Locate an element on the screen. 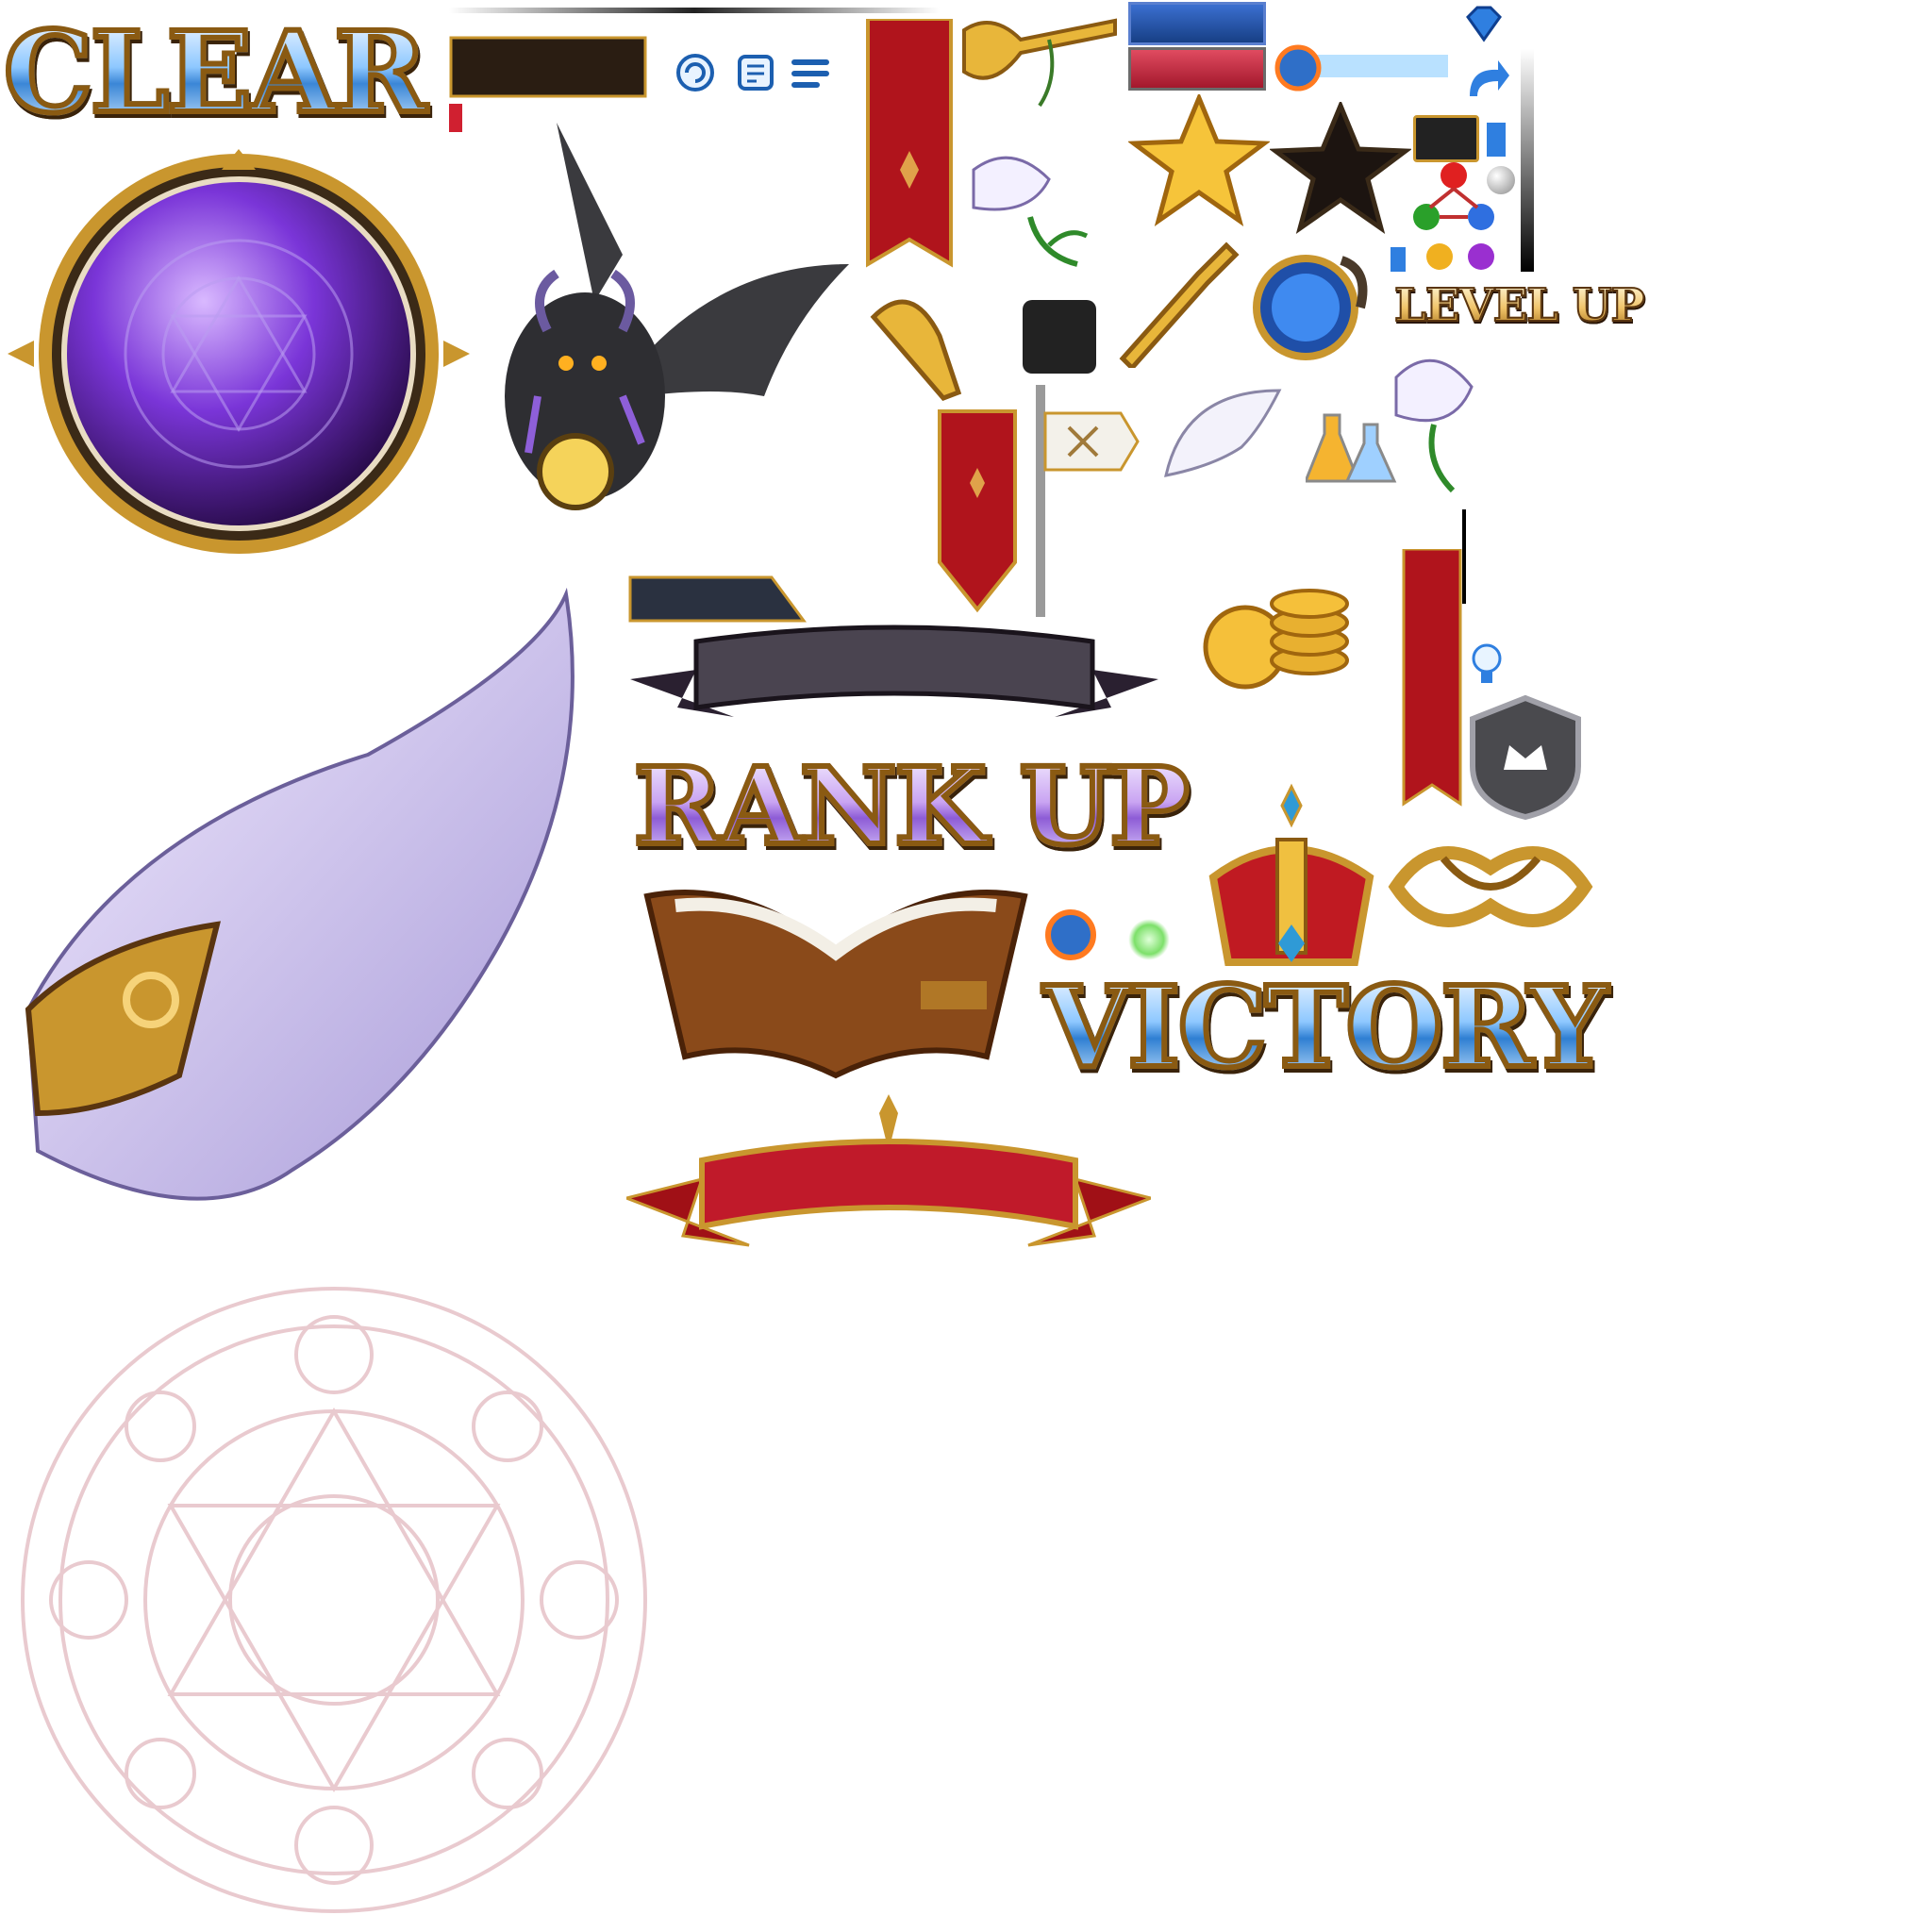 This screenshot has width=1932, height=1932. white-flag-icon is located at coordinates (1088, 501).